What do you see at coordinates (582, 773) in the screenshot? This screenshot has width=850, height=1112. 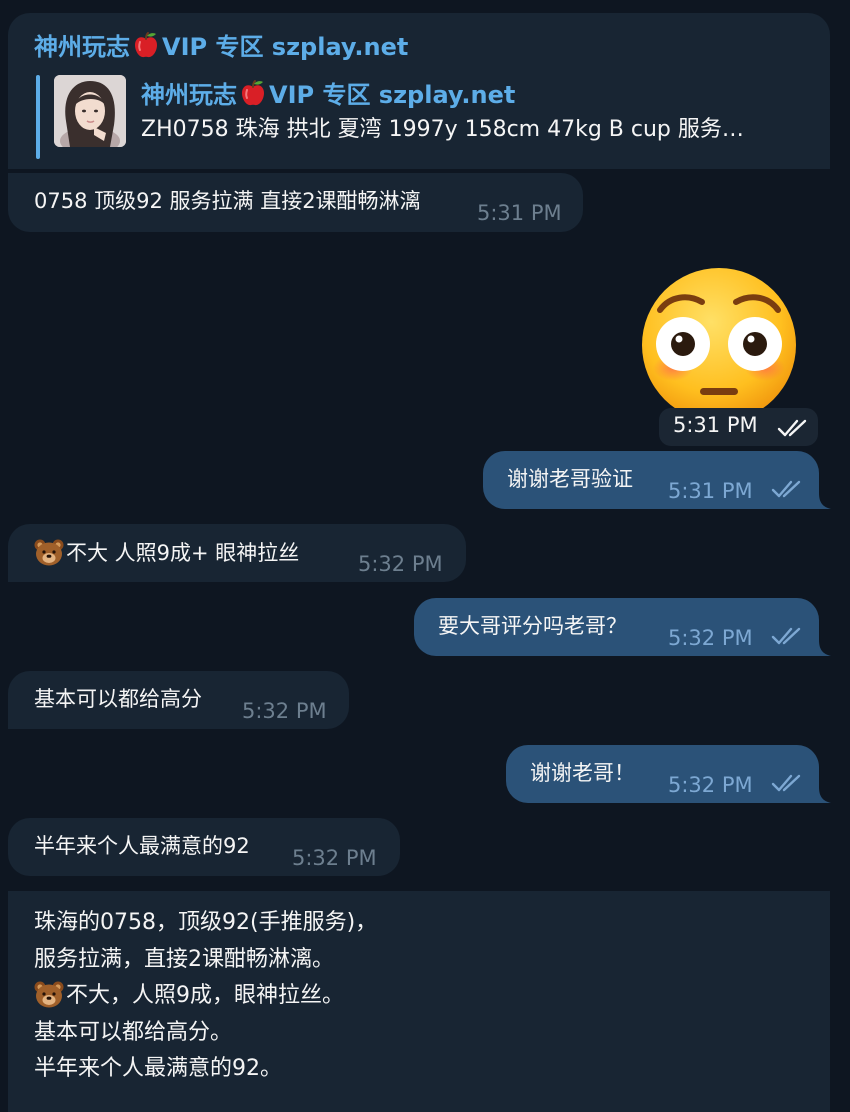 I see `message-text: 谢谢老哥！` at bounding box center [582, 773].